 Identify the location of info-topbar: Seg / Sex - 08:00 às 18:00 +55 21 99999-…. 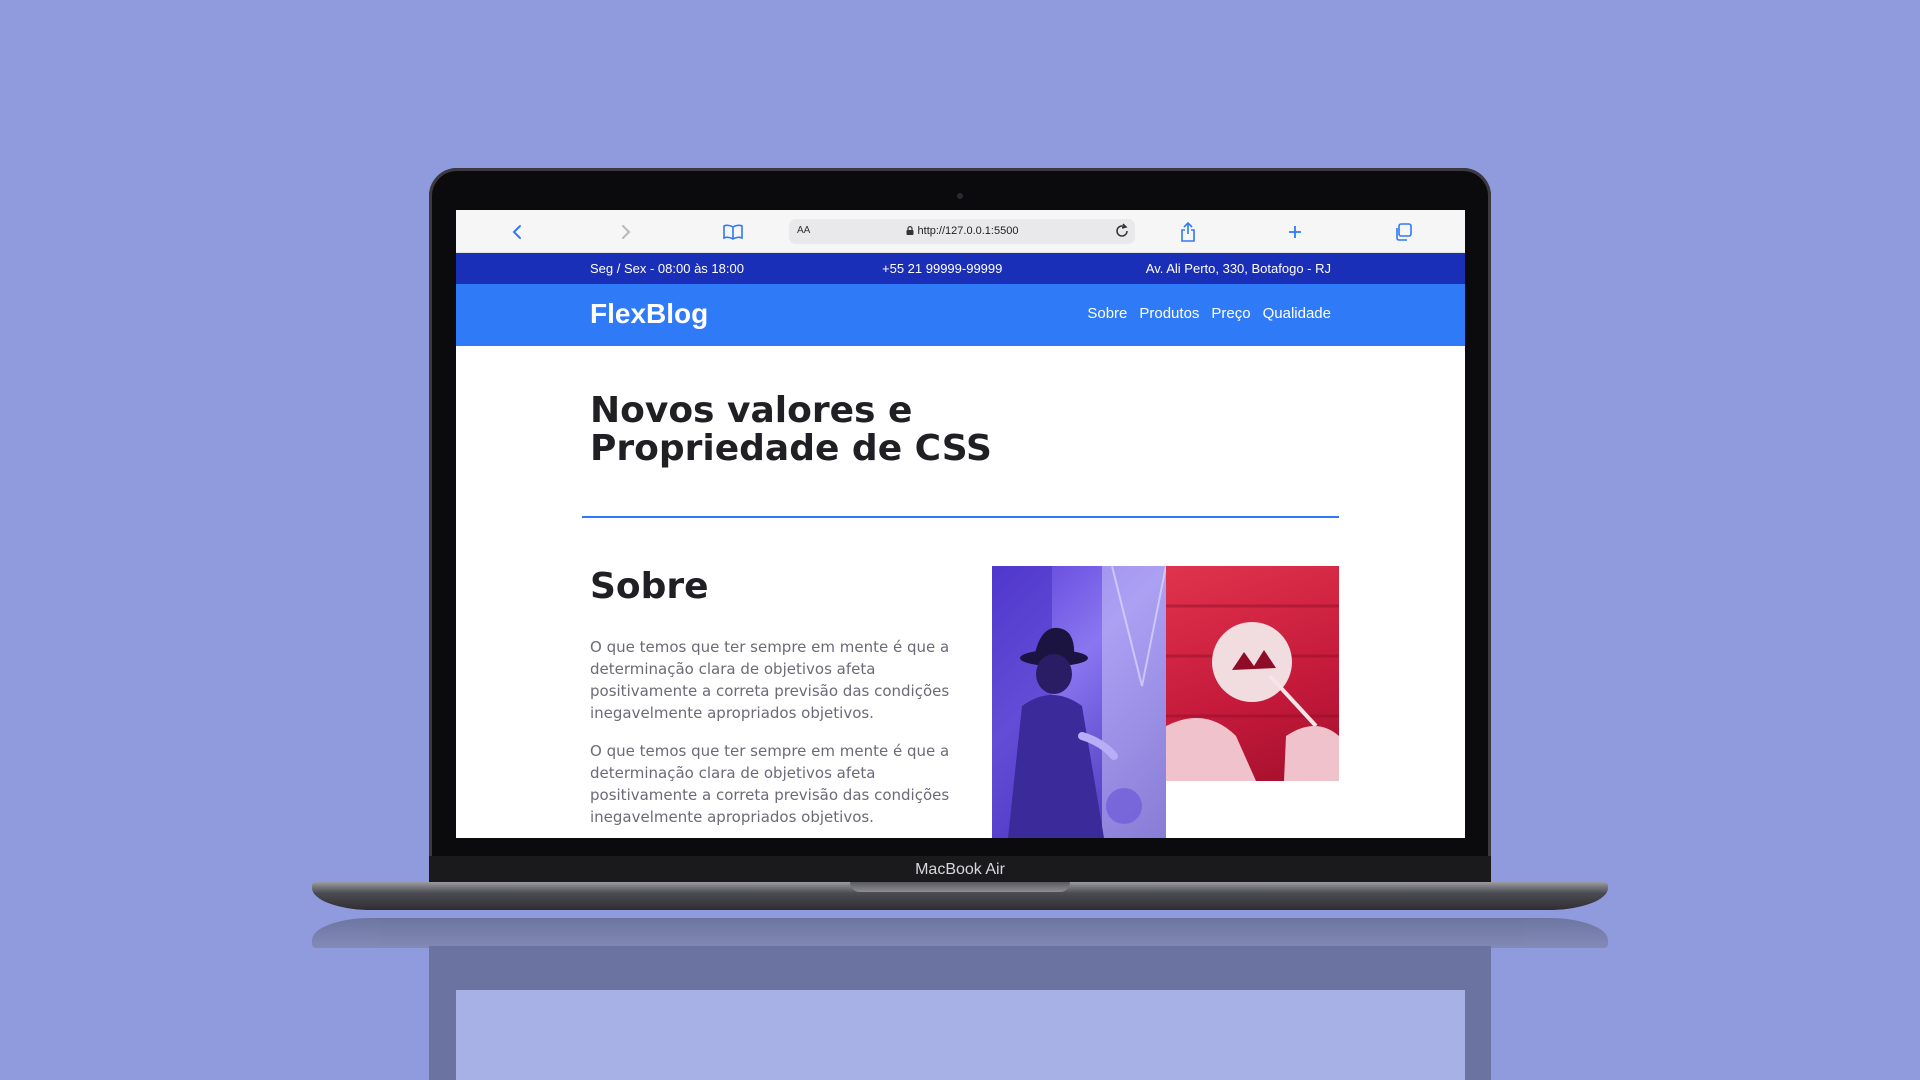
(960, 268).